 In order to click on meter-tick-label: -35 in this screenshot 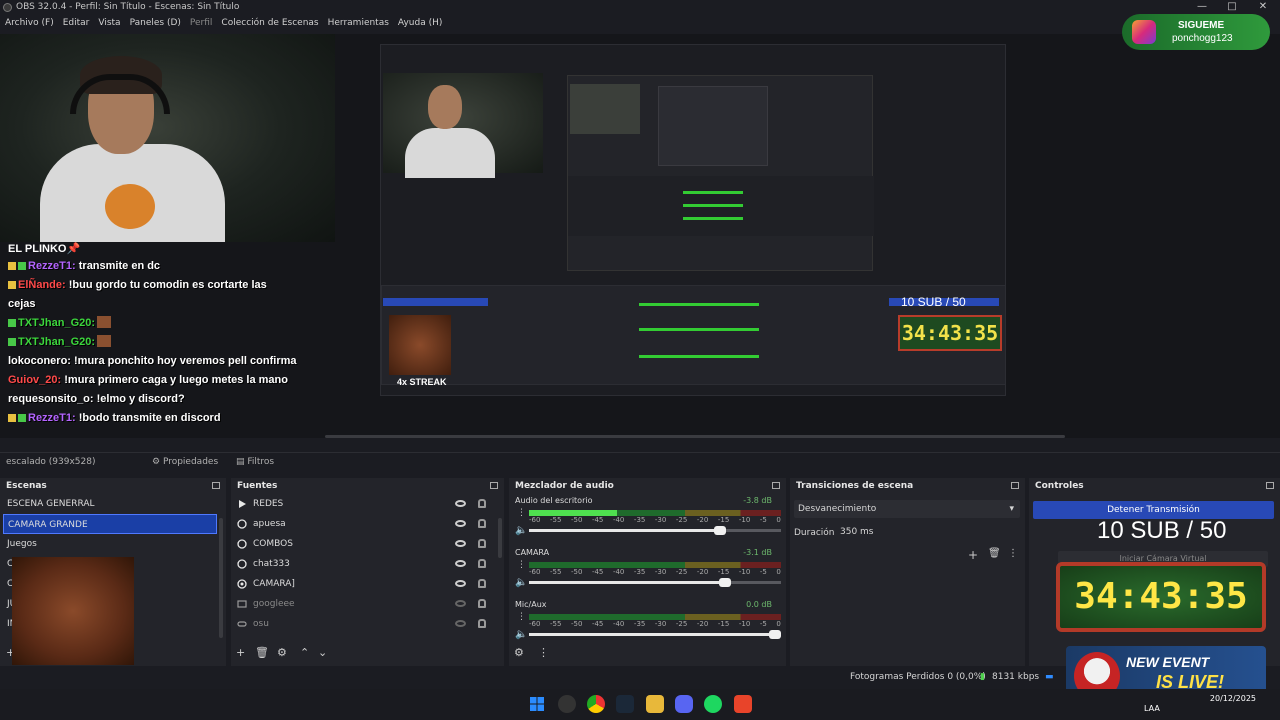, I will do `click(639, 624)`.